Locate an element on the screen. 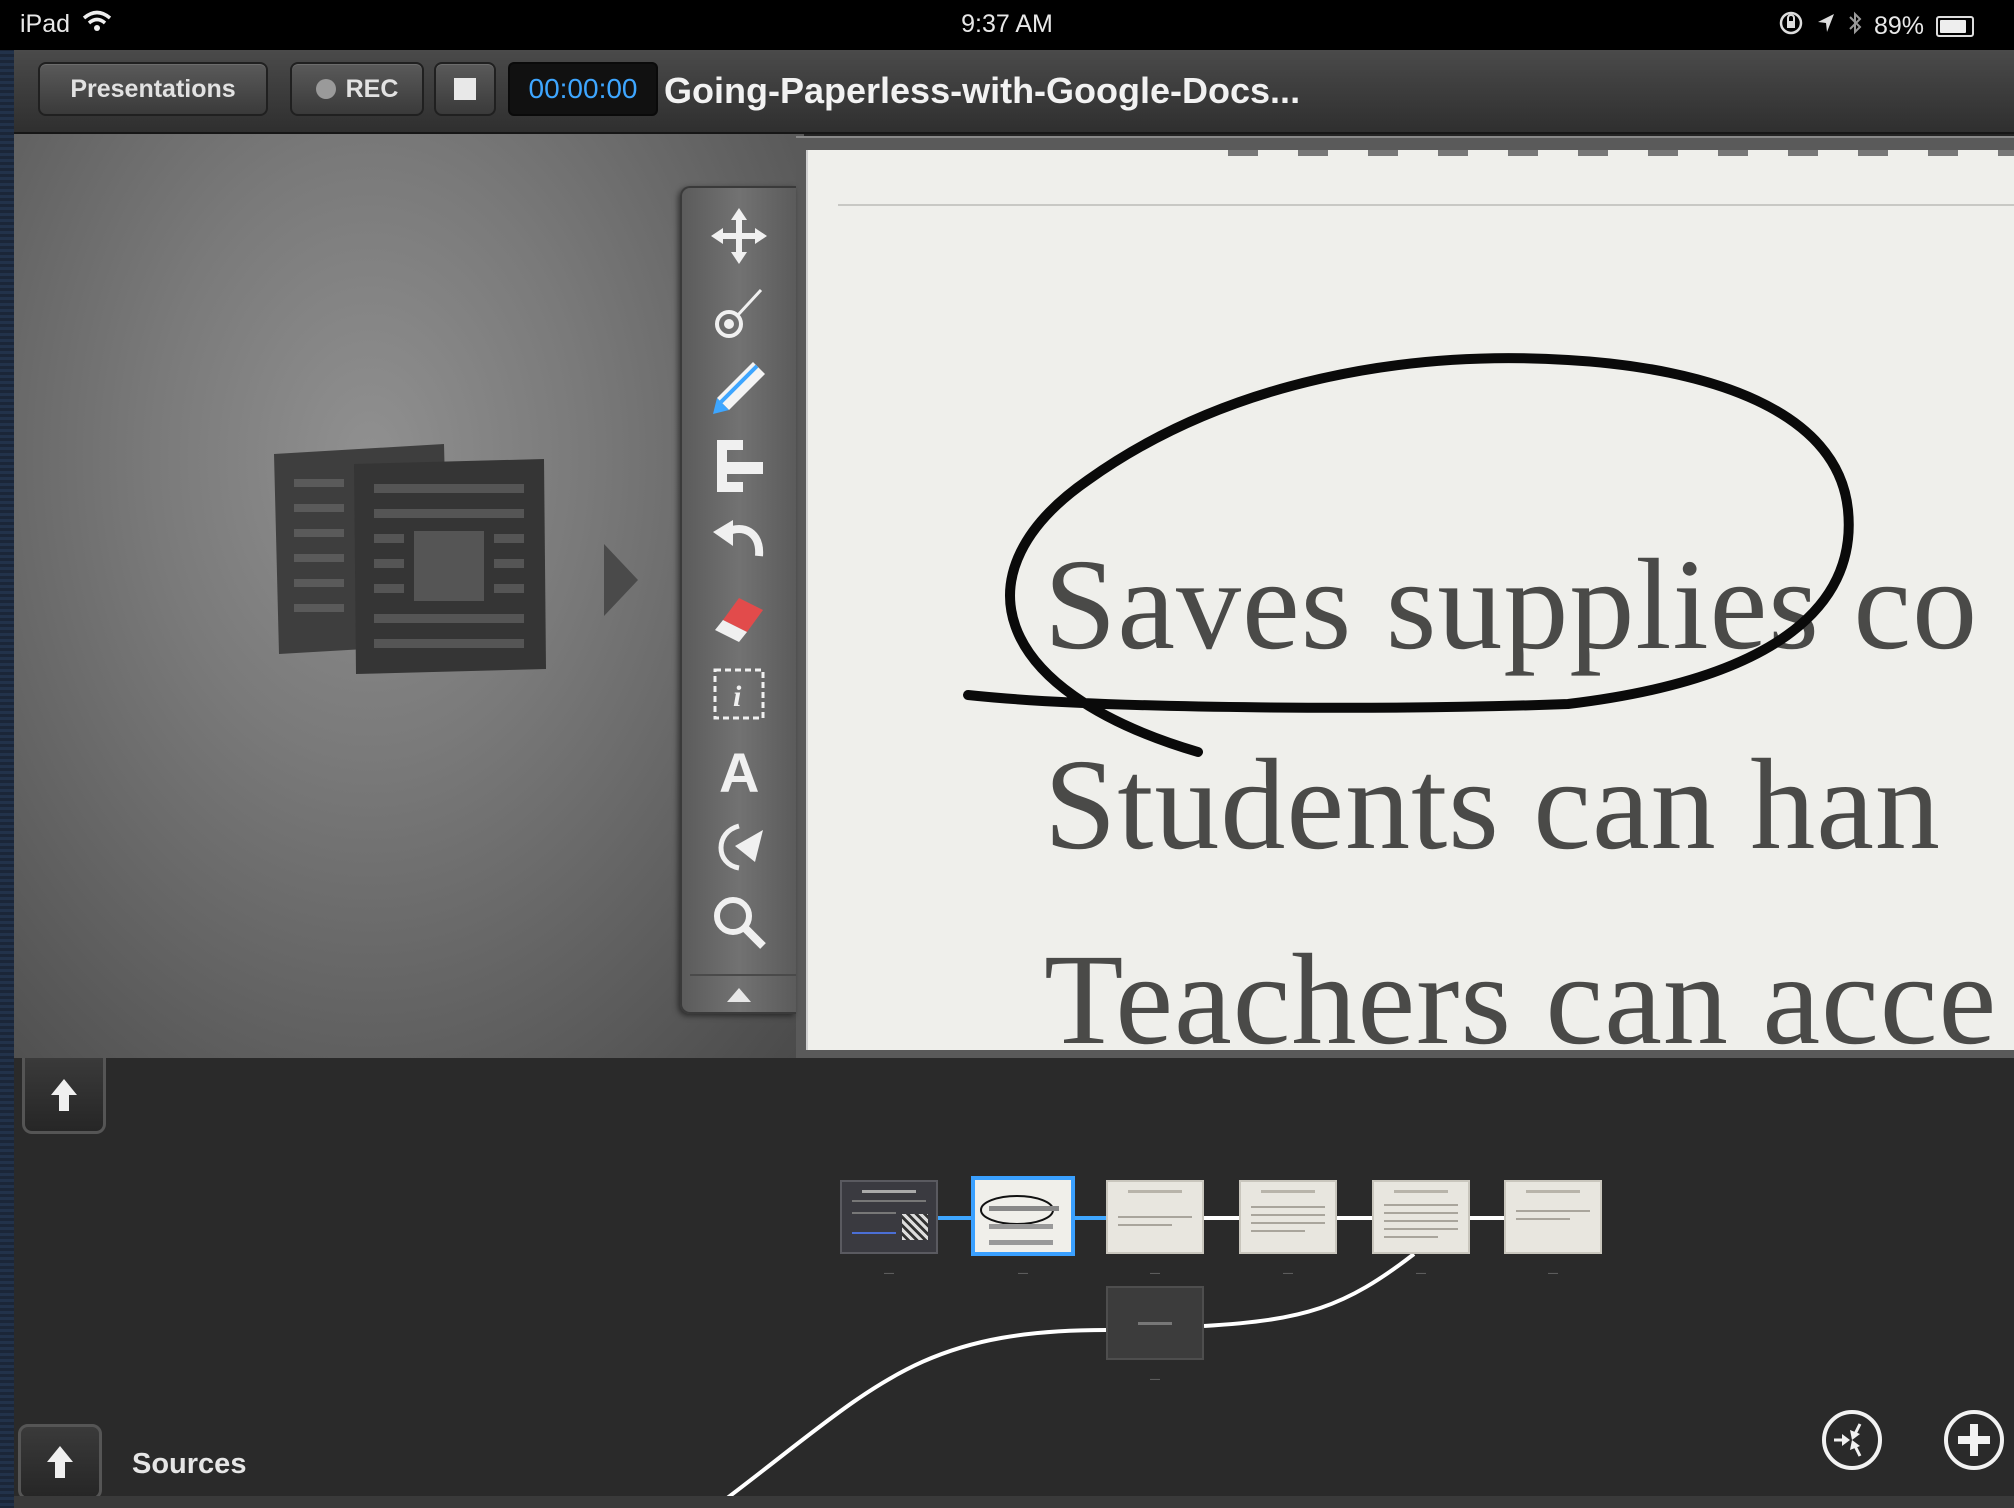 This screenshot has height=1508, width=2014. sources-label: Sources is located at coordinates (189, 1464).